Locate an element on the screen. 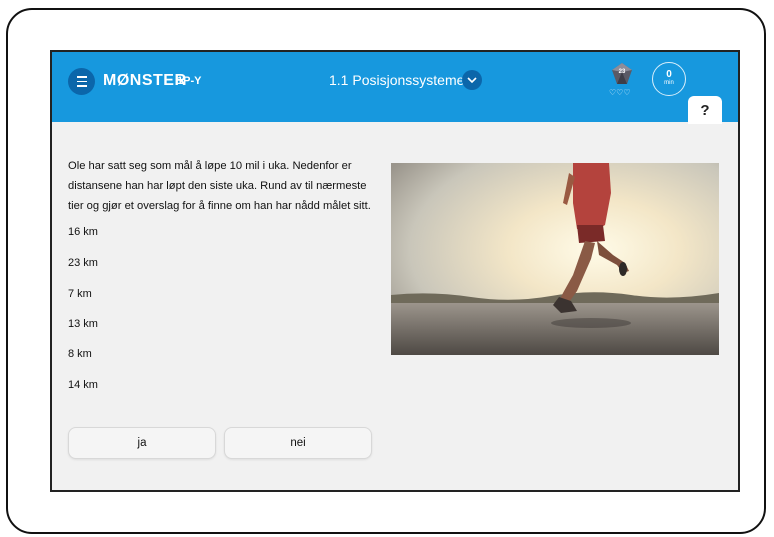 The height and width of the screenshot is (537, 774). brand-logo: MØNSTER is located at coordinates (145, 80).